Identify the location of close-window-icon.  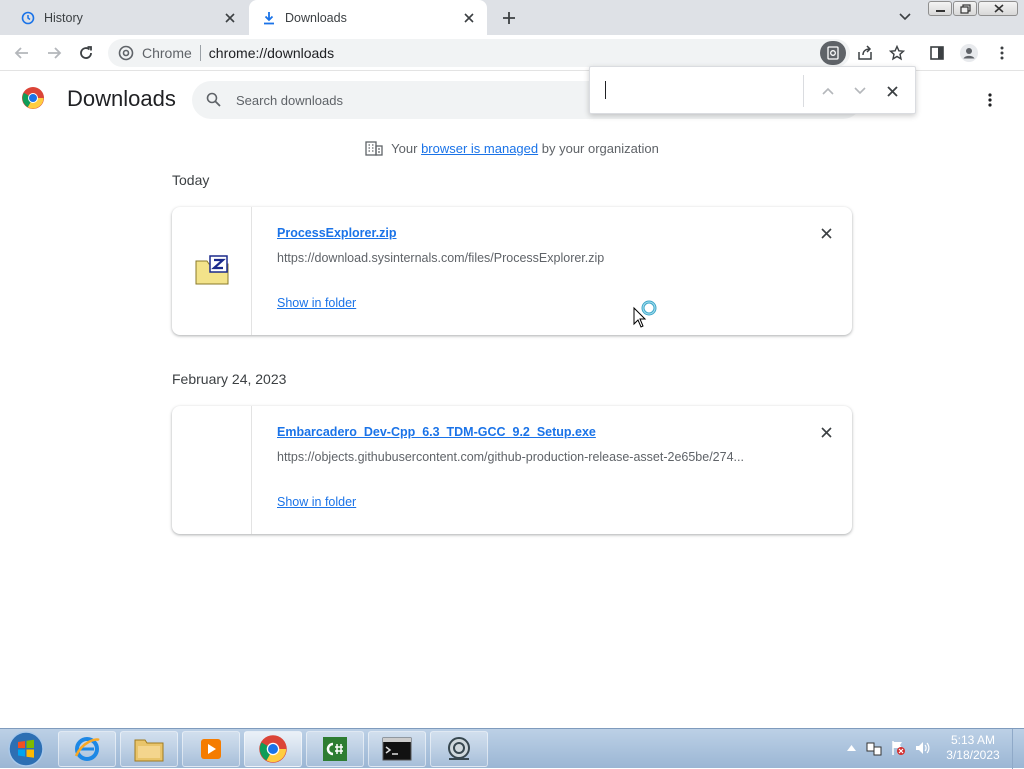
(999, 8).